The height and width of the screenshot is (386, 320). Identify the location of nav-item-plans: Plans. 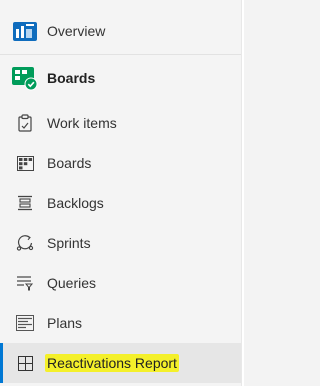
(120, 323).